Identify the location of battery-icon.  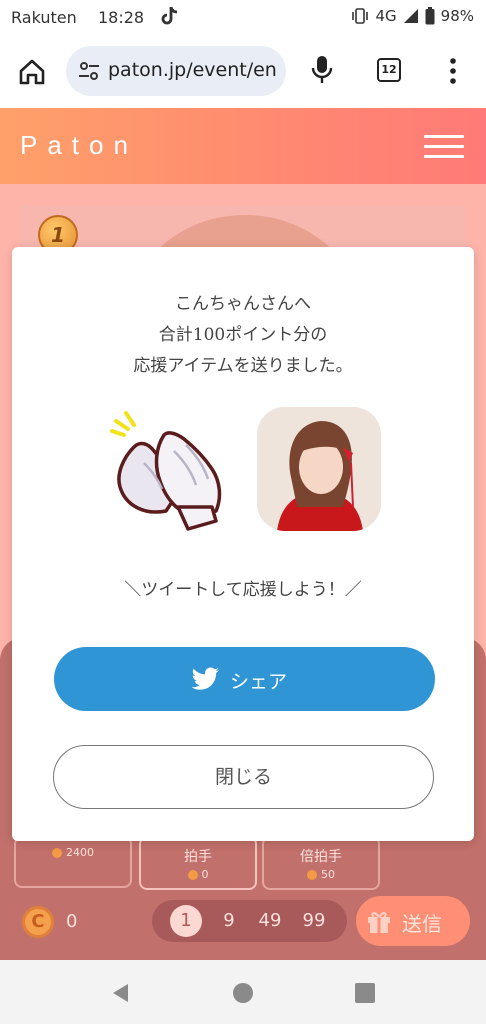
(430, 16).